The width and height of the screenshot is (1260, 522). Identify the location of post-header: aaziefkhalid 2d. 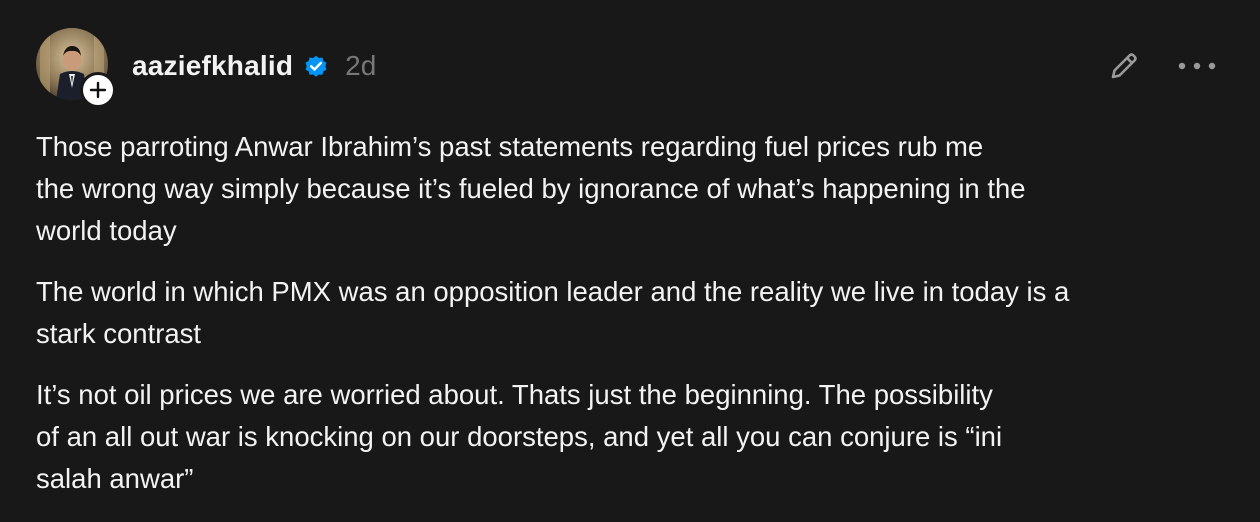
(254, 66).